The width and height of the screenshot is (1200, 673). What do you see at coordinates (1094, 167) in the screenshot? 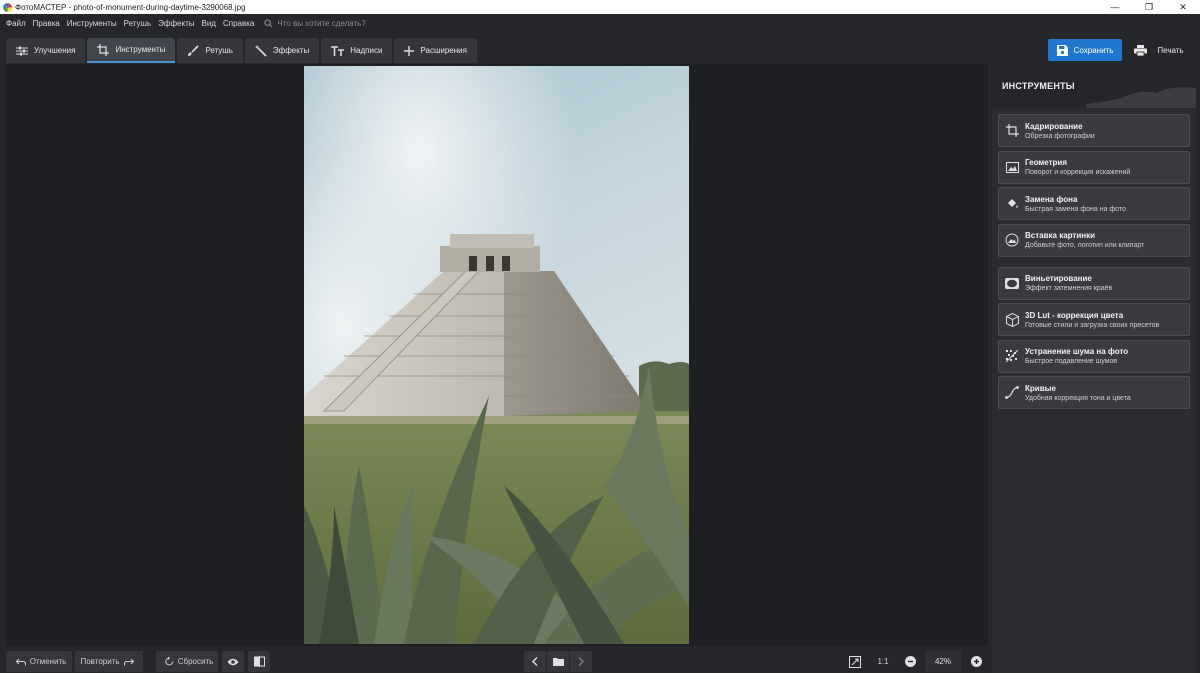
I see `tool-geometry: Геометрия Поворот и коррекция искажений` at bounding box center [1094, 167].